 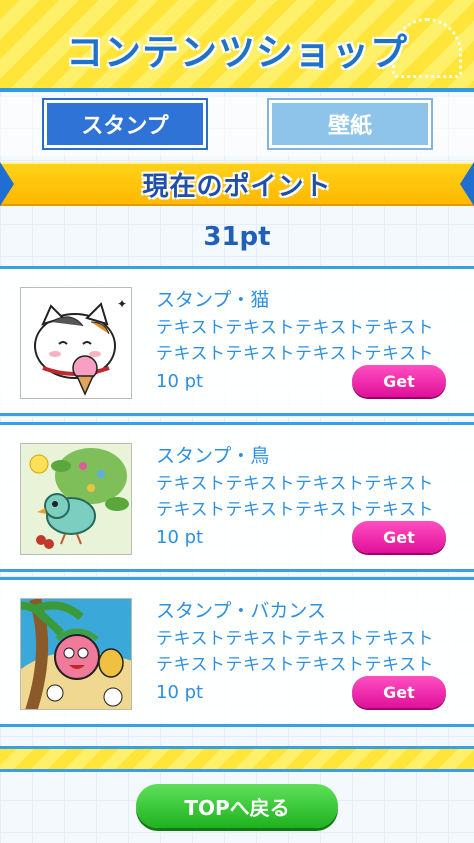 What do you see at coordinates (237, 52) in the screenshot?
I see `page-title: コンテンツショップ` at bounding box center [237, 52].